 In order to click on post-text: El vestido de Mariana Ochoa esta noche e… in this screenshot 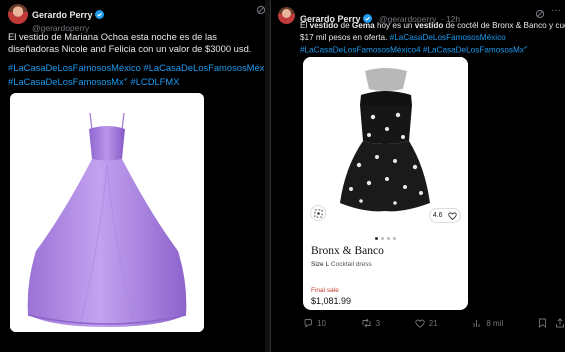, I will do `click(130, 43)`.